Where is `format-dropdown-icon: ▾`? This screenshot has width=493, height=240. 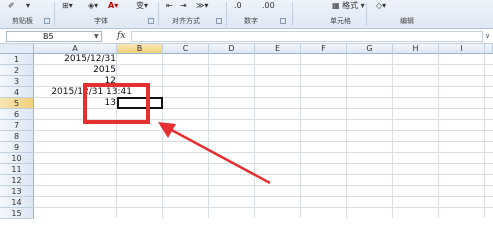
format-dropdown-icon: ▾ is located at coordinates (362, 5).